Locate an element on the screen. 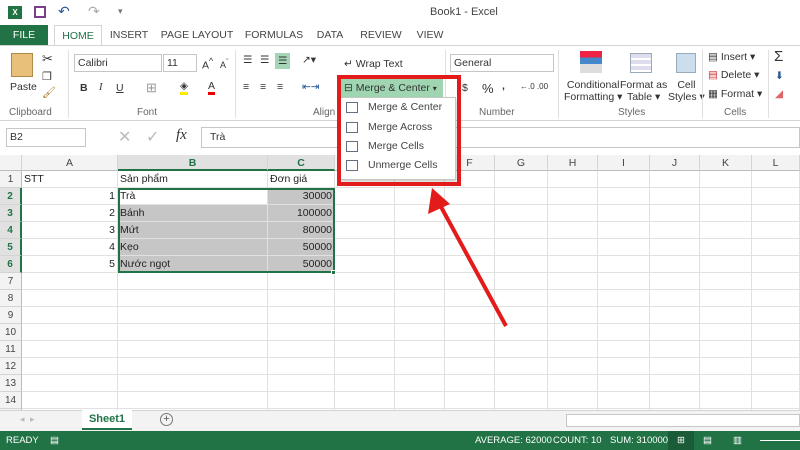 The image size is (800, 450). status-ready: READY is located at coordinates (22, 440).